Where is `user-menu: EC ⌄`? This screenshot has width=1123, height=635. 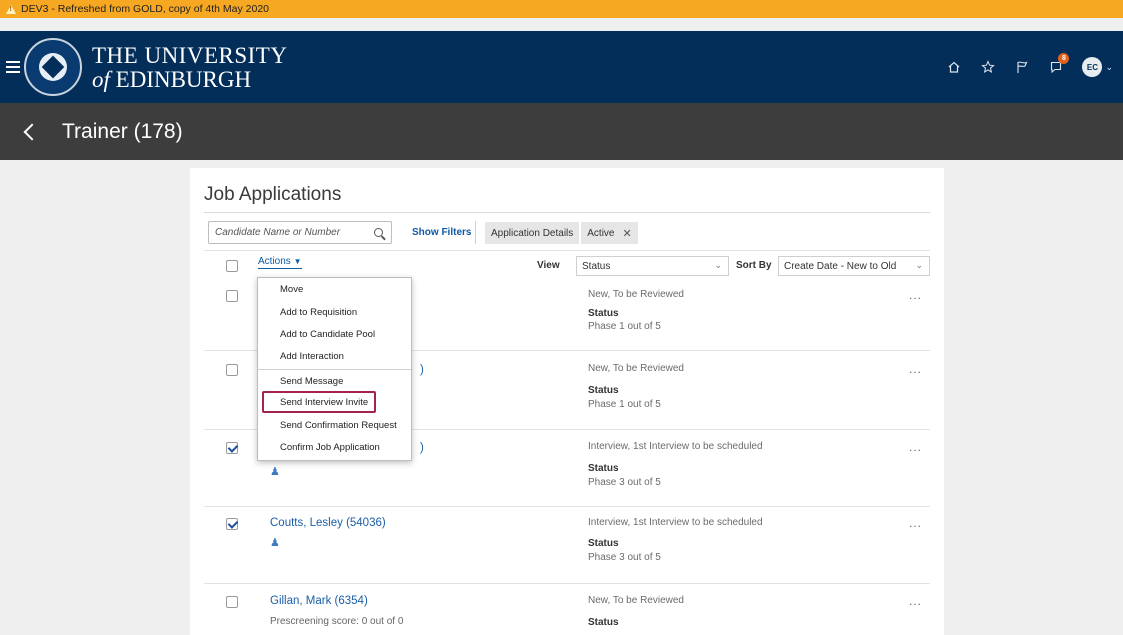 user-menu: EC ⌄ is located at coordinates (1097, 67).